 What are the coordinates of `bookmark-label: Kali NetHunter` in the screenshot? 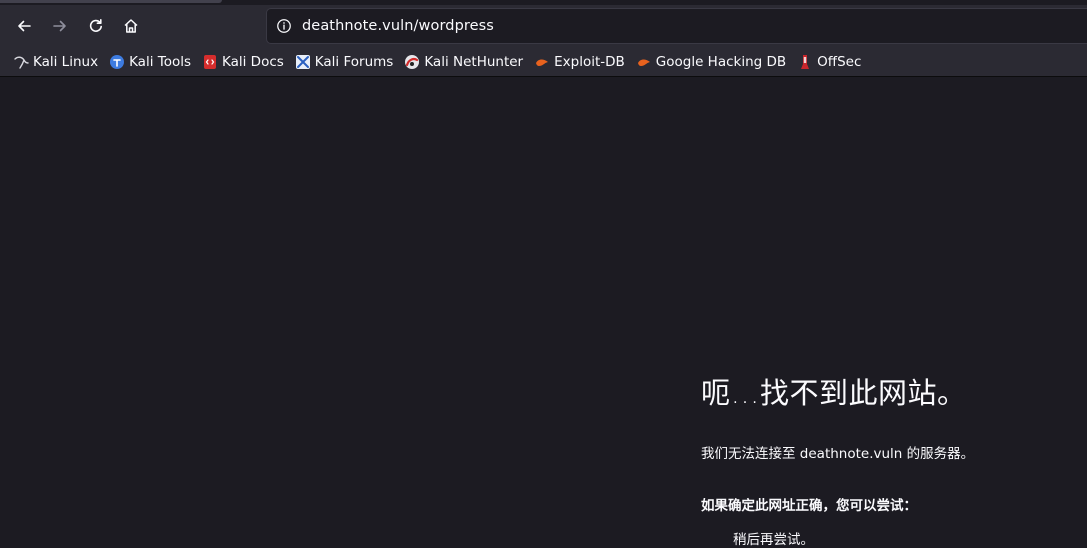 It's located at (474, 61).